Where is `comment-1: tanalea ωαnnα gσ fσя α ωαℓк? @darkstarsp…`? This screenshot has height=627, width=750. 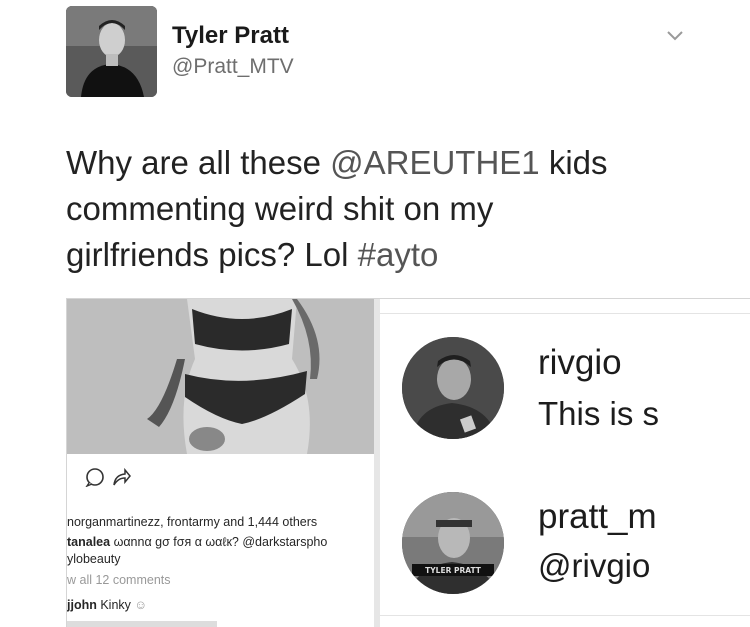 comment-1: tanalea ωαnnα gσ fσя α ωαℓк? @darkstarsp… is located at coordinates (197, 542).